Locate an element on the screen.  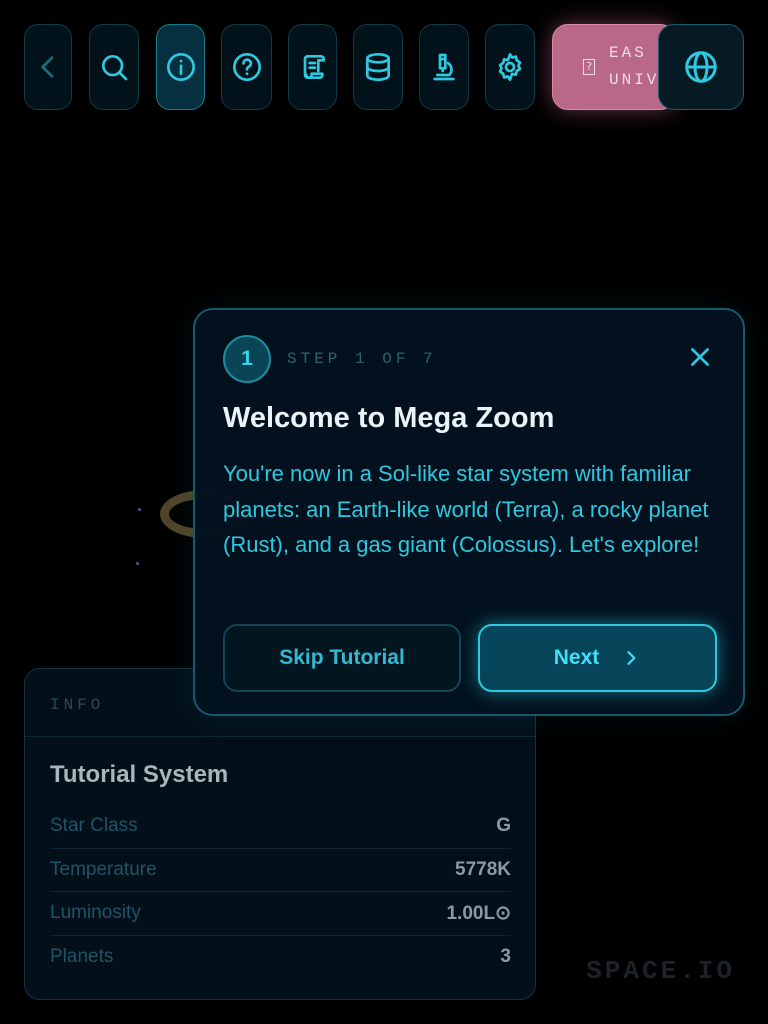
microscope-icon is located at coordinates (444, 67).